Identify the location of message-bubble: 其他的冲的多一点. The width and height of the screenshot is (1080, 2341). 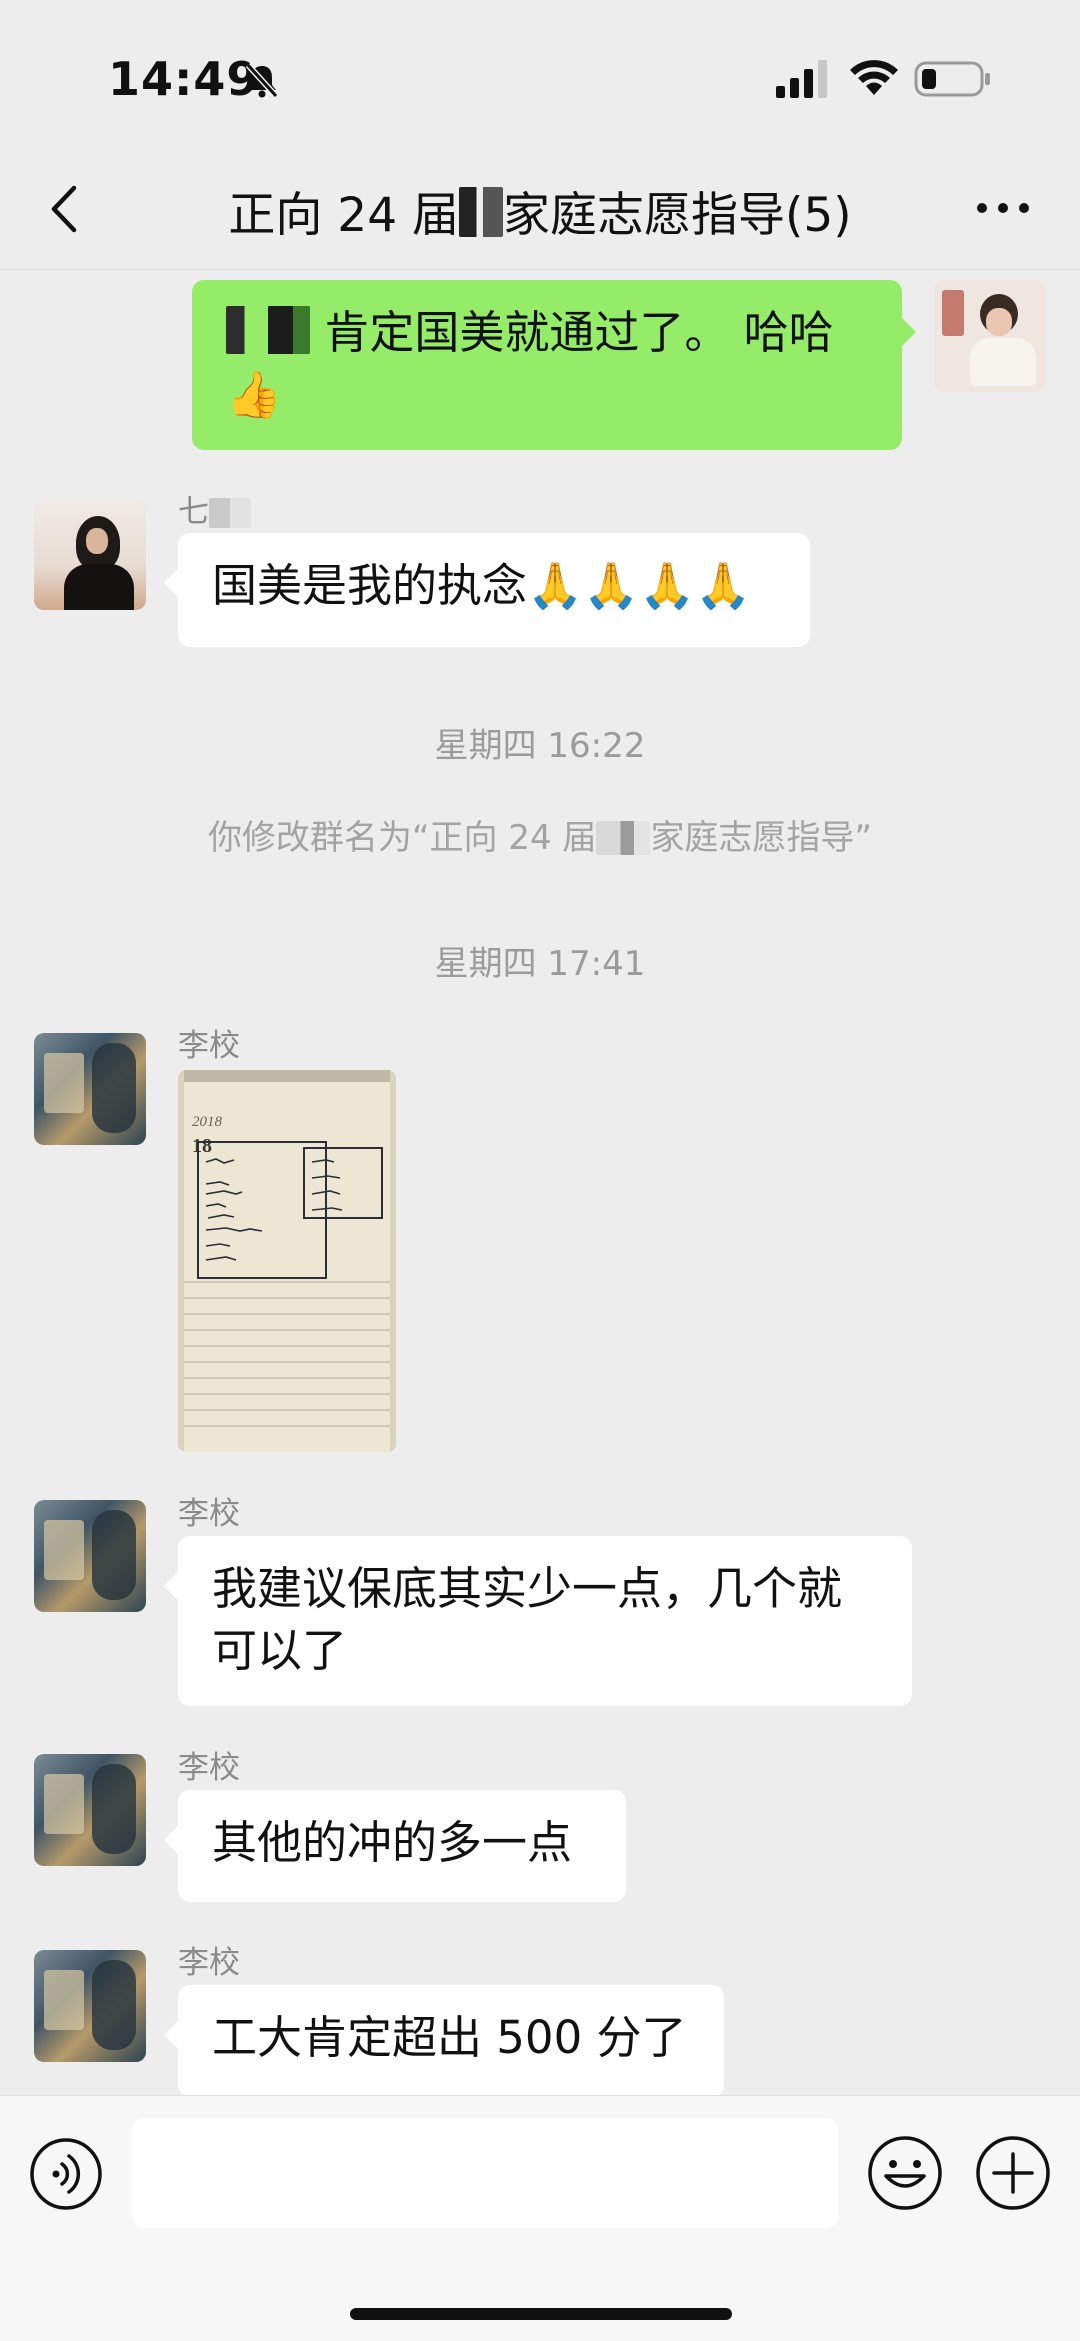
(395, 1846).